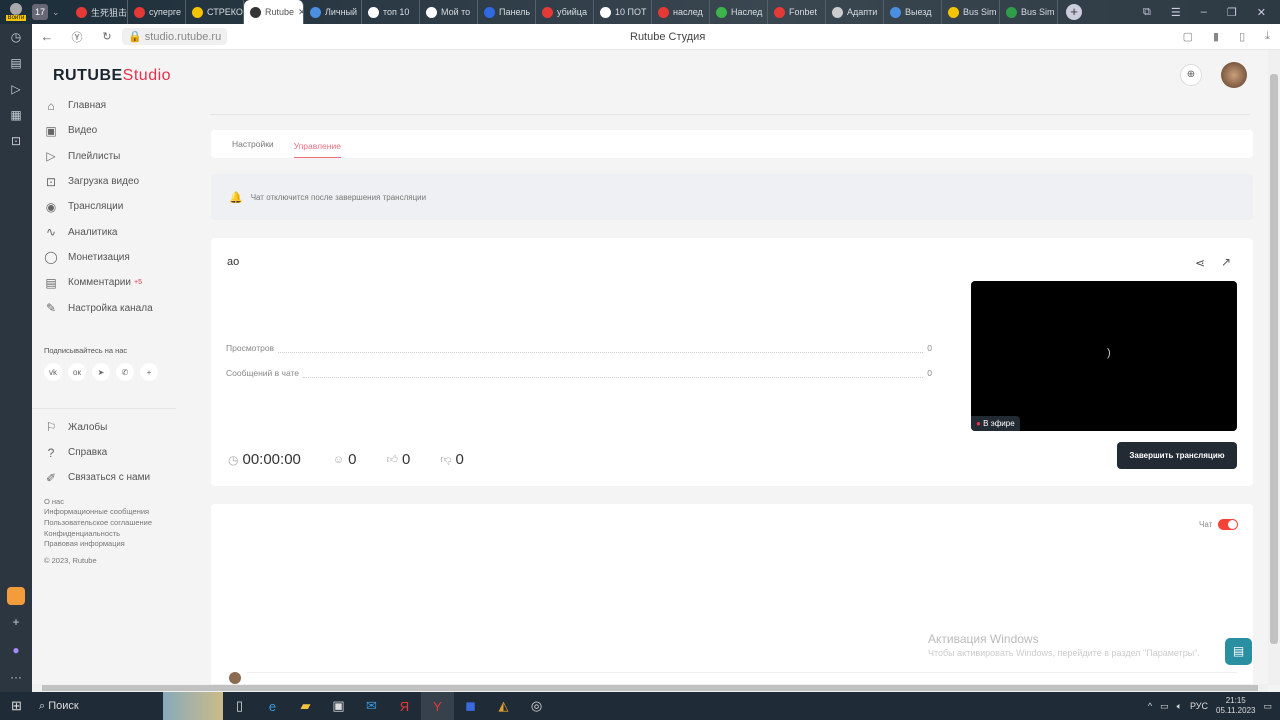 Image resolution: width=1280 pixels, height=720 pixels. Describe the element at coordinates (1232, 12) in the screenshot. I see `restore-button: ❐` at that location.